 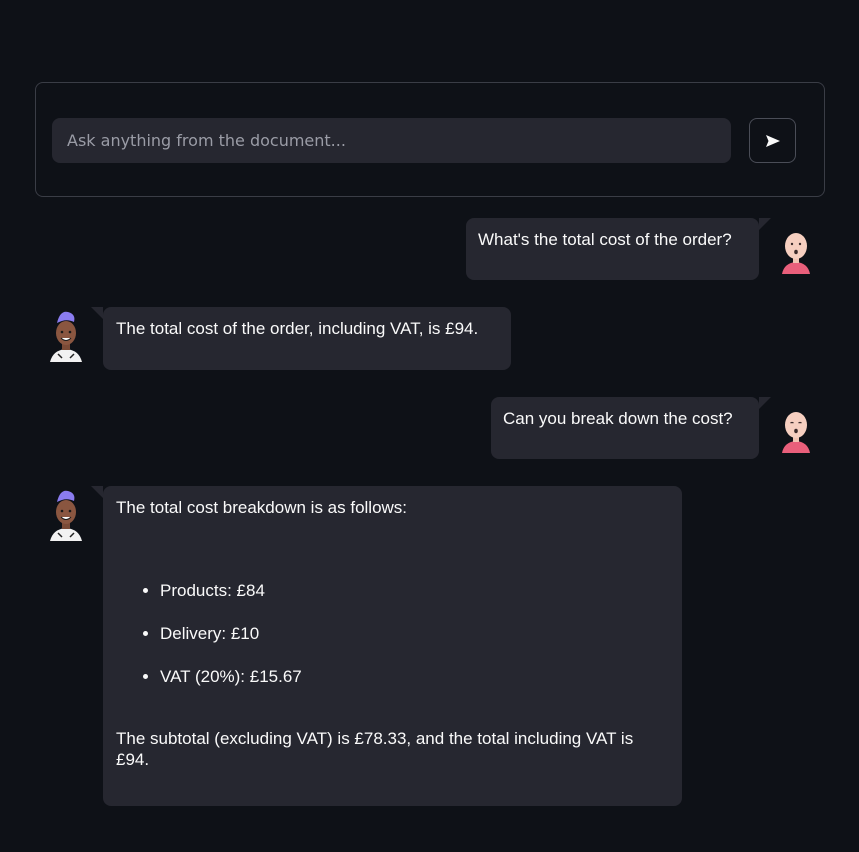 I want to click on user-message: Can you break down the cost?, so click(x=631, y=428).